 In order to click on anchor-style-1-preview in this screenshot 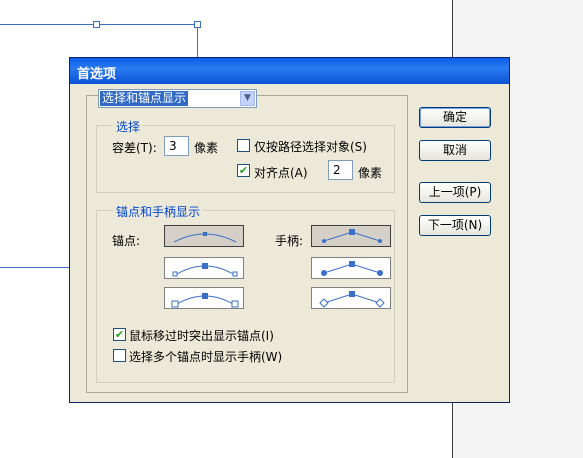, I will do `click(205, 237)`.